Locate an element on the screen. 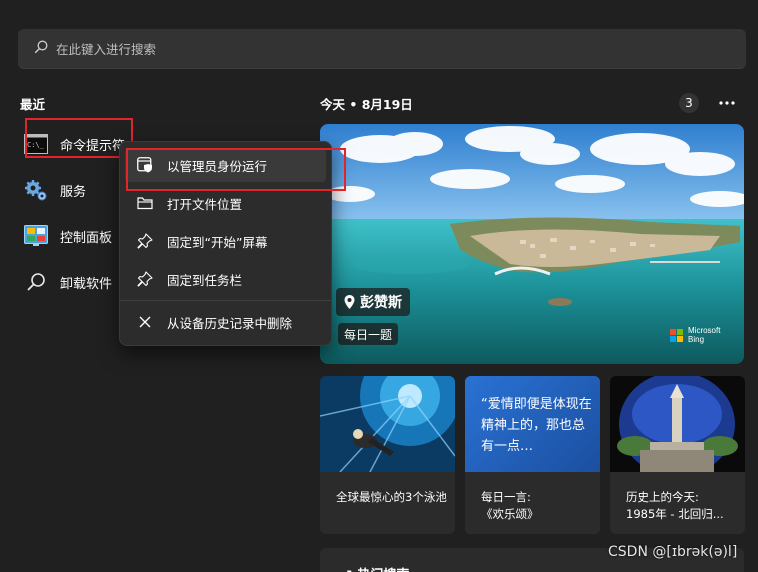  recent-item-services: 服务 is located at coordinates (55, 190).